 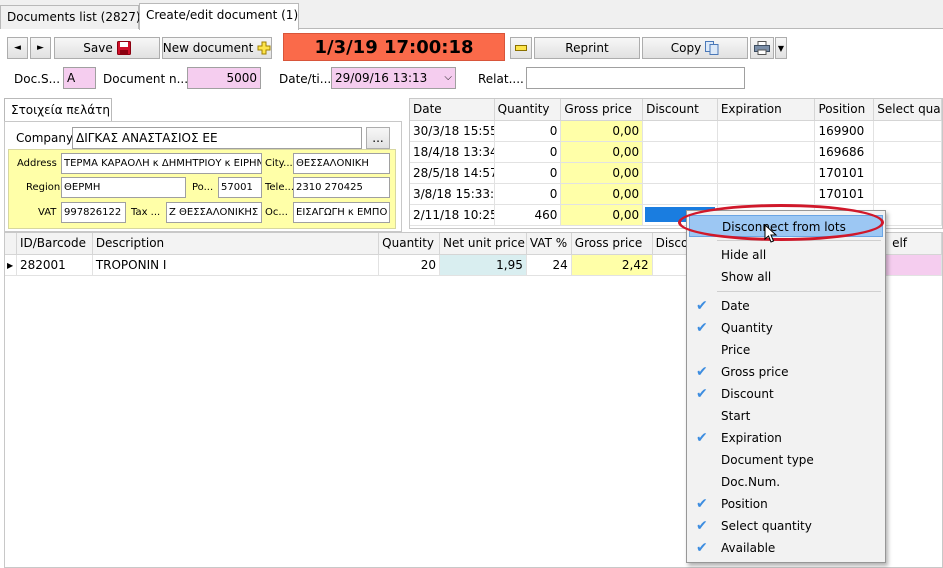 What do you see at coordinates (70, 17) in the screenshot?
I see `tab-documents-list: Documents list (2827)` at bounding box center [70, 17].